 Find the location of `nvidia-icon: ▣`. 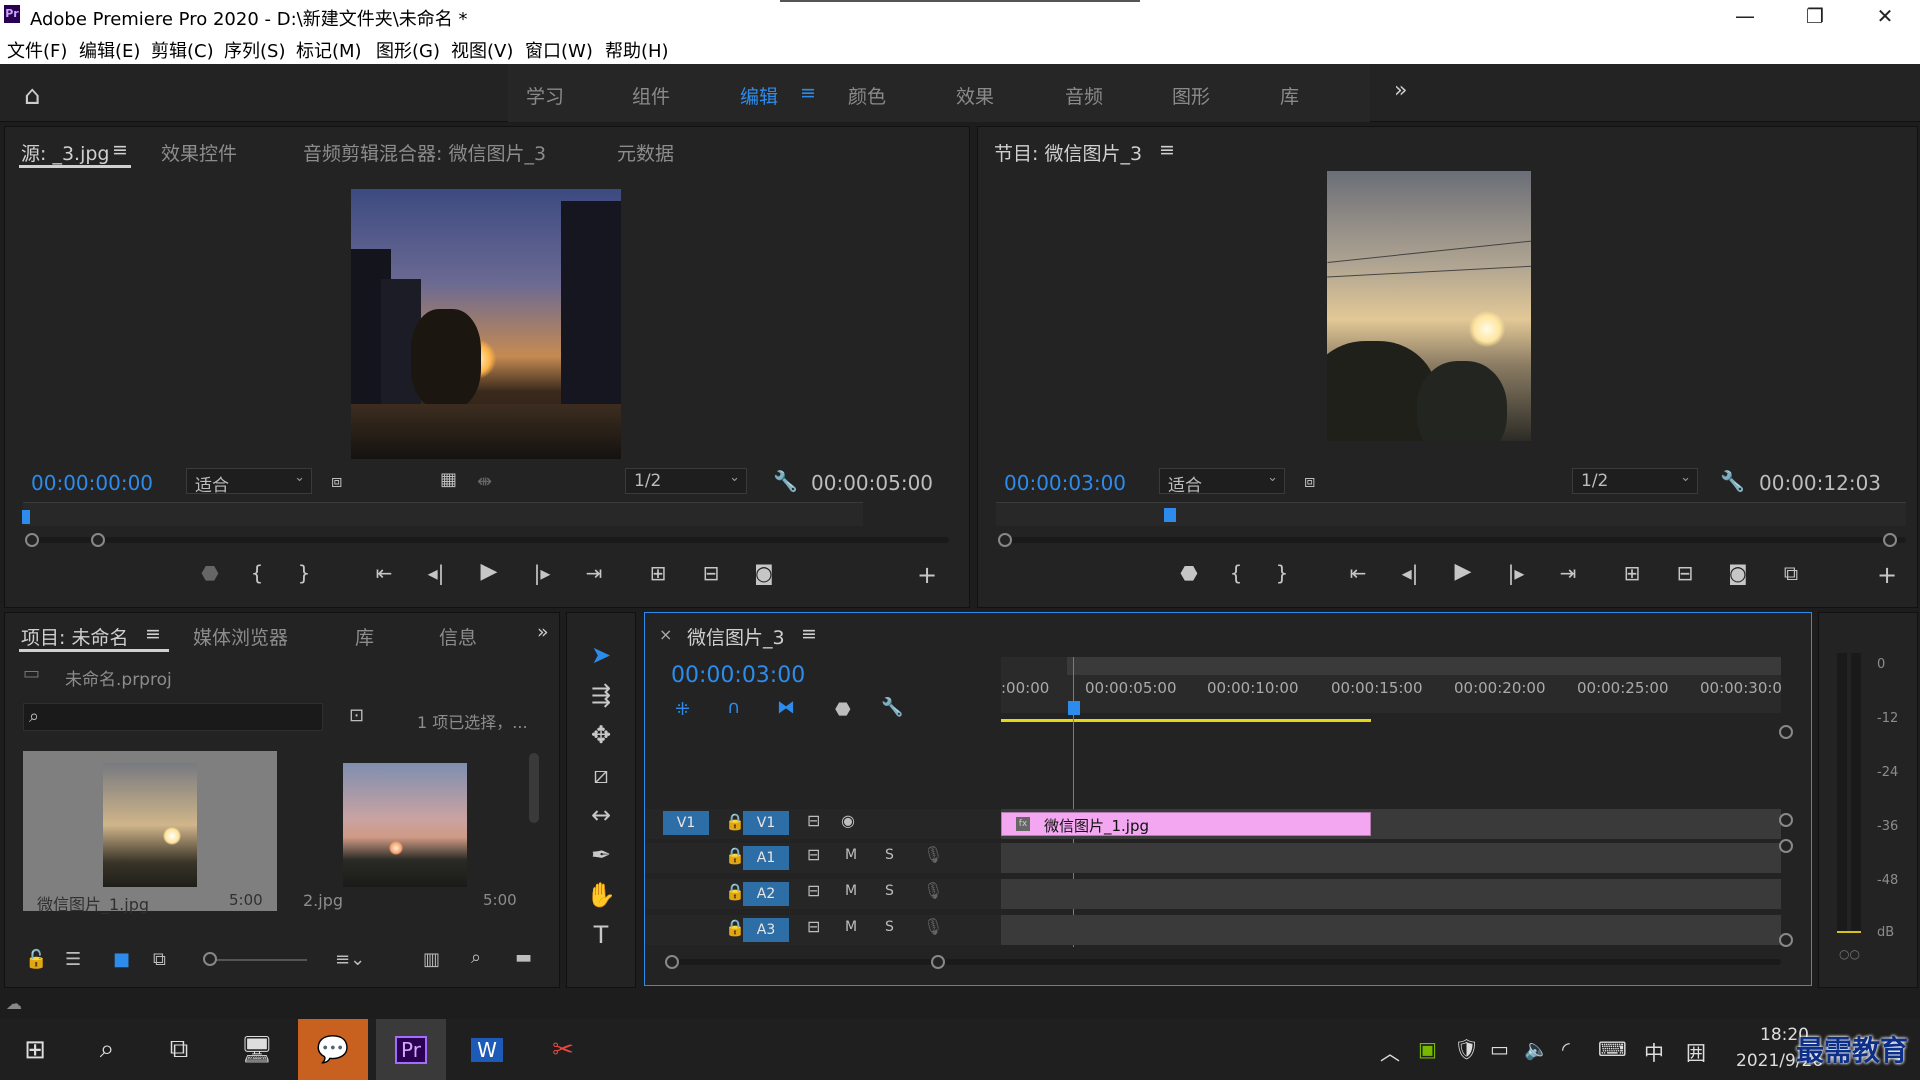

nvidia-icon: ▣ is located at coordinates (1427, 1049).